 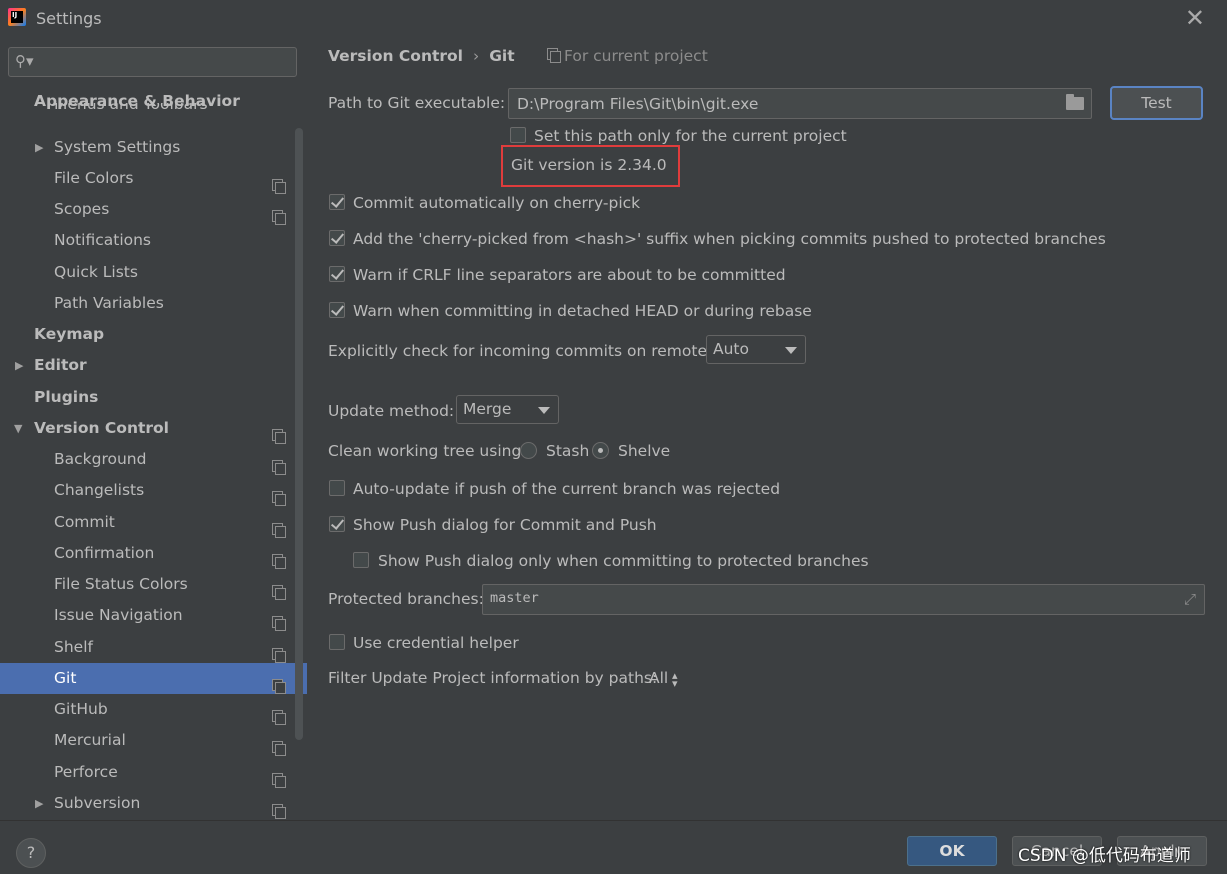 I want to click on test-button: Test, so click(x=1156, y=103).